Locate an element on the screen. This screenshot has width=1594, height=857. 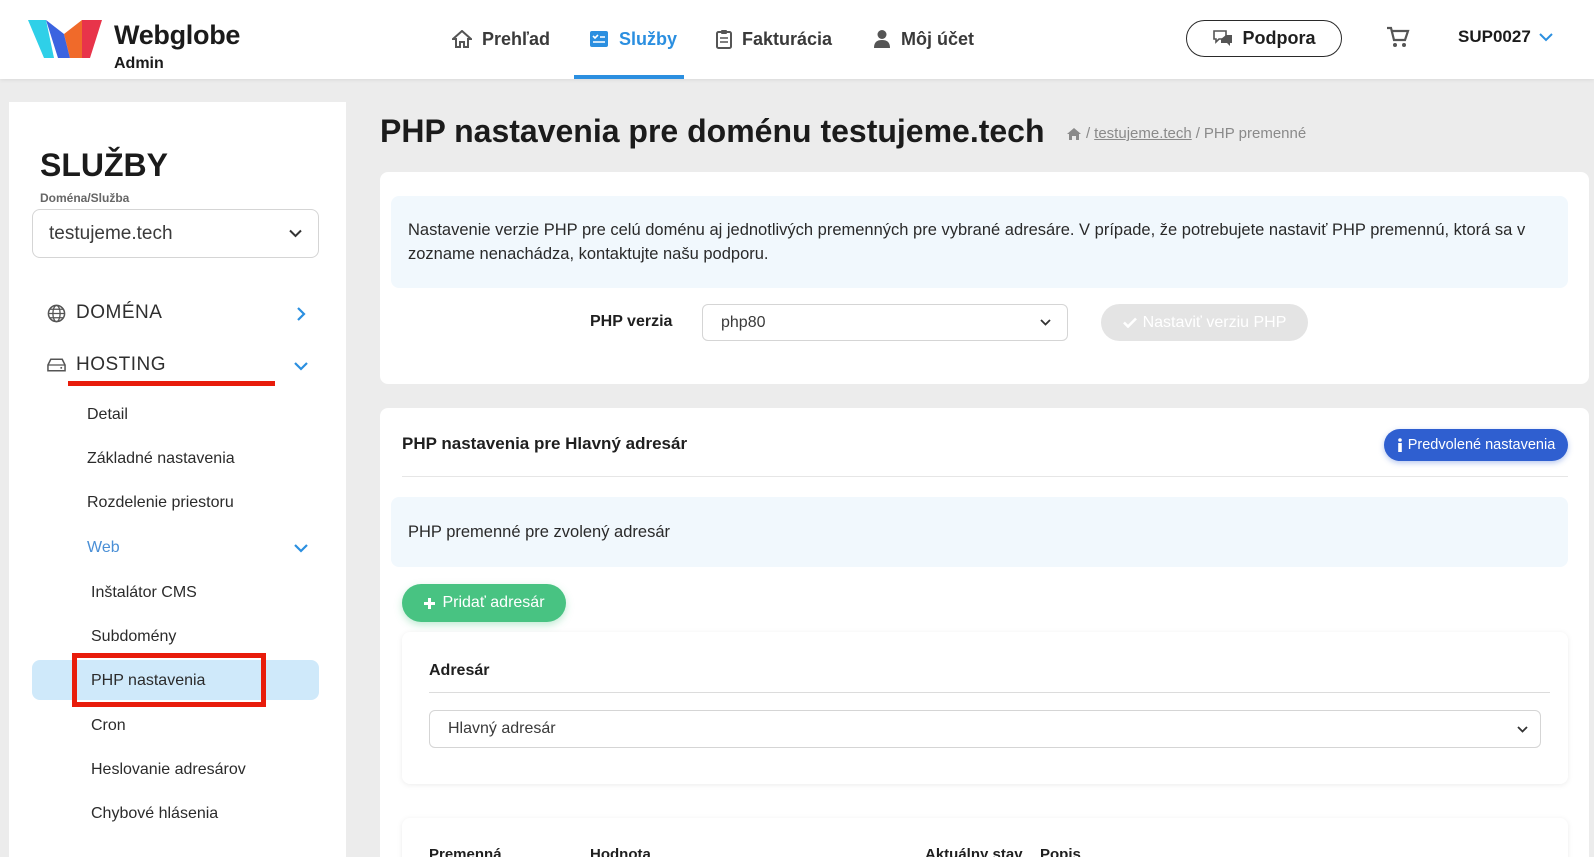
hosting-highlight-underline is located at coordinates (171, 383).